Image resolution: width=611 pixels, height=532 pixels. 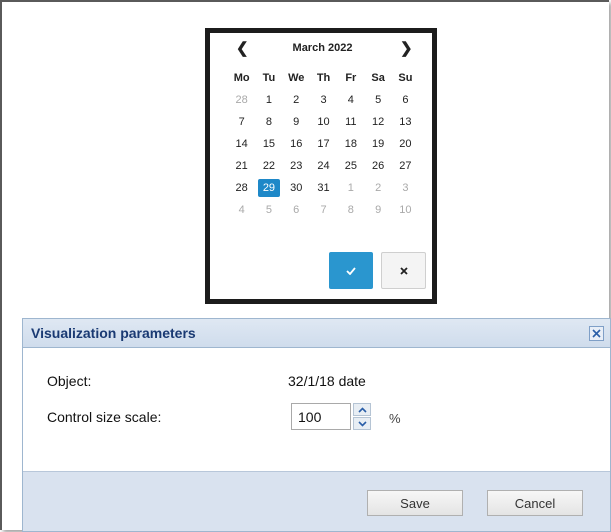 What do you see at coordinates (415, 503) in the screenshot?
I see `save-button: Save` at bounding box center [415, 503].